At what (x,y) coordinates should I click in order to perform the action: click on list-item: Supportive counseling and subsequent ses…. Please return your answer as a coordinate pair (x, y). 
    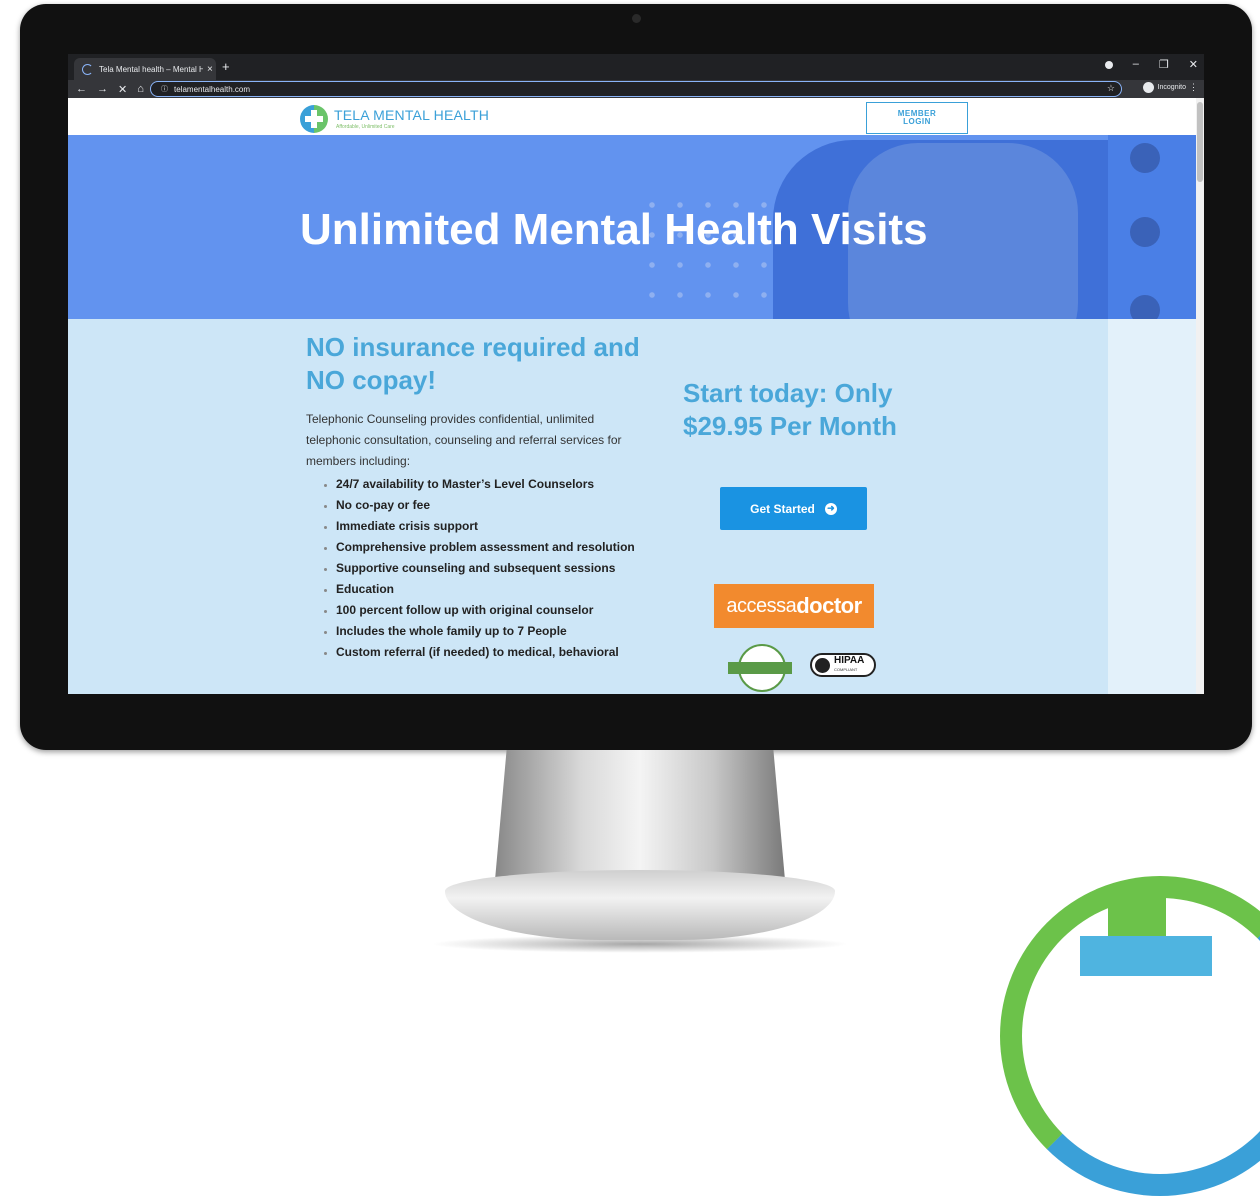
    Looking at the image, I should click on (491, 568).